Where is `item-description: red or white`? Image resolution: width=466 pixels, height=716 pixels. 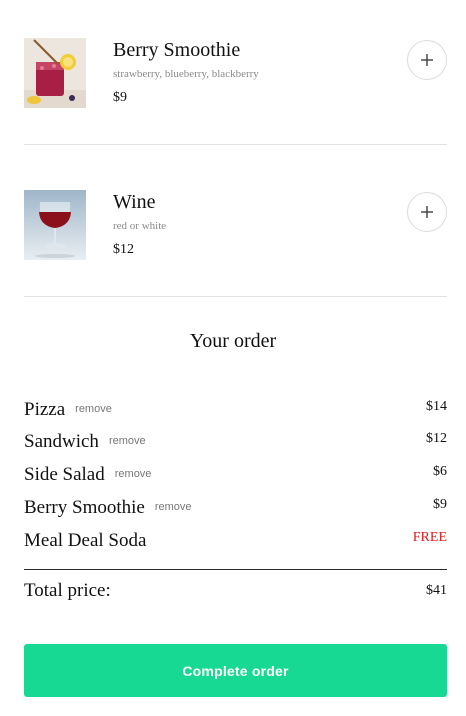 item-description: red or white is located at coordinates (140, 226).